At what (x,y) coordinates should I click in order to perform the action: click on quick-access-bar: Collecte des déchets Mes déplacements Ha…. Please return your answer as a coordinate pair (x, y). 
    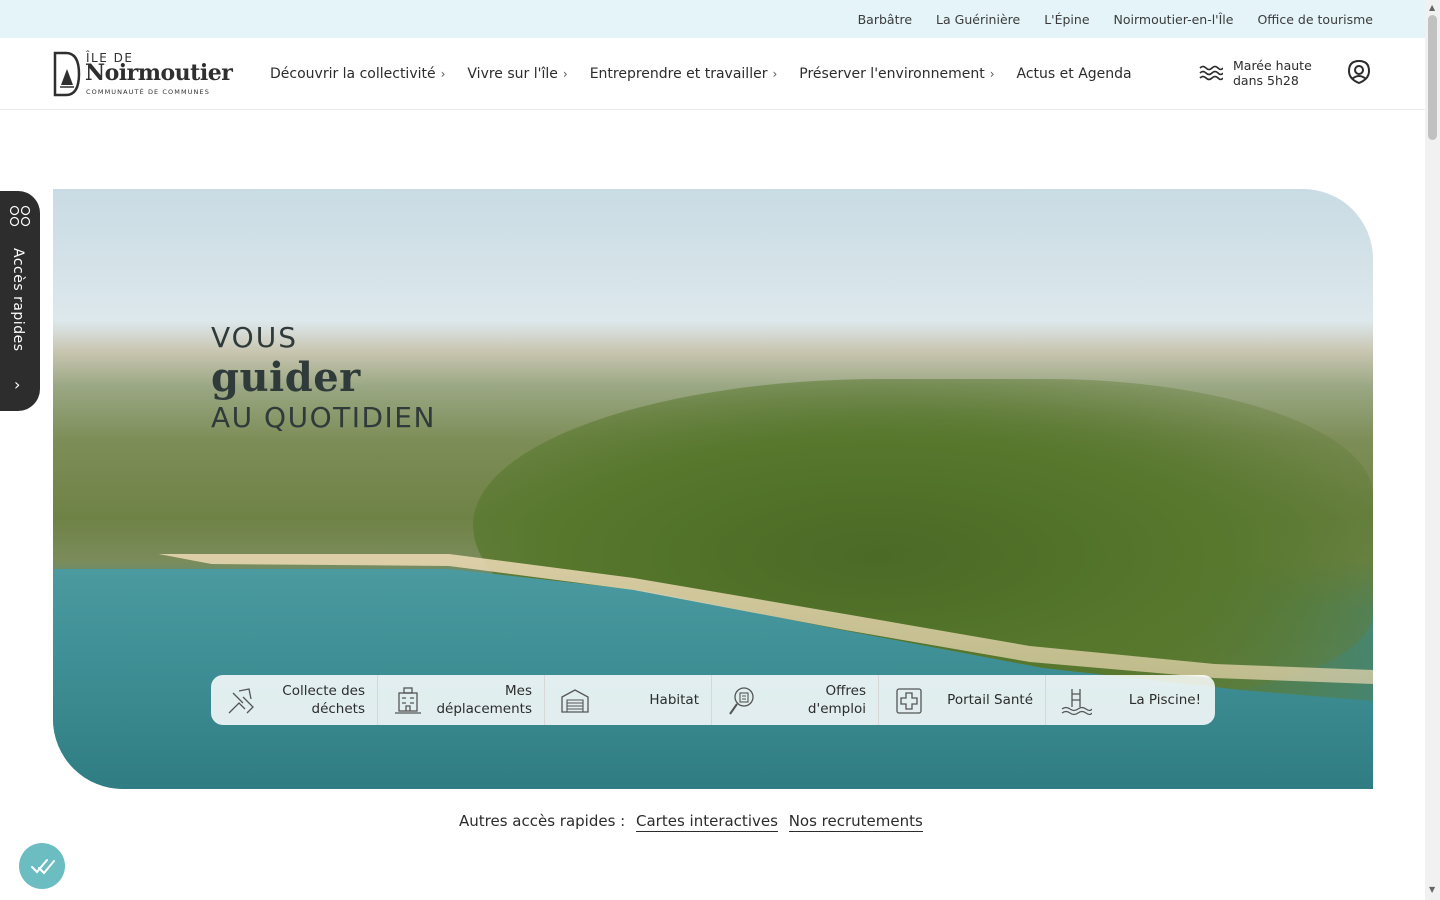
    Looking at the image, I should click on (713, 700).